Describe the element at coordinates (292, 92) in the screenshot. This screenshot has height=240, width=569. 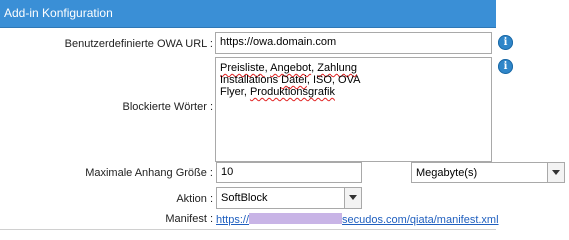
I see `misspelled-word: Produktionsgrafik` at that location.